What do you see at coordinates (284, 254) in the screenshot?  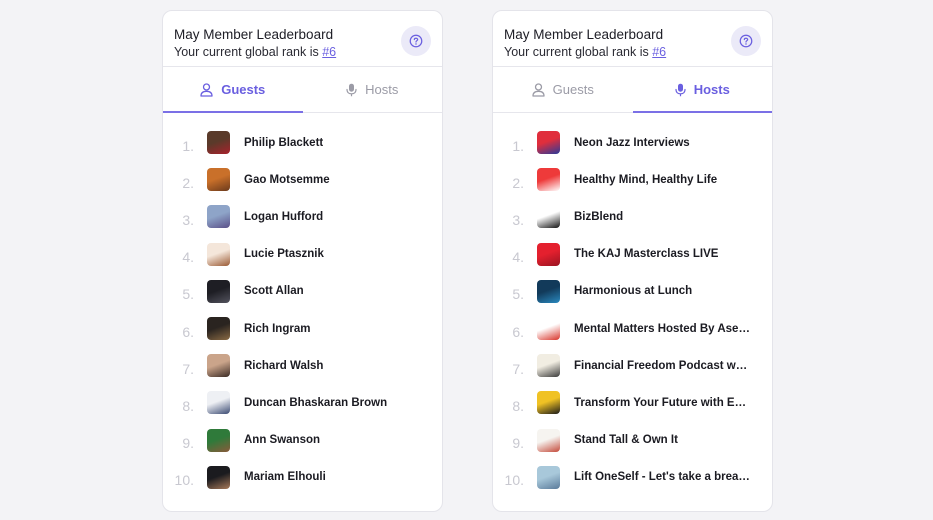 I see `member-name: Lucie Ptasznik` at bounding box center [284, 254].